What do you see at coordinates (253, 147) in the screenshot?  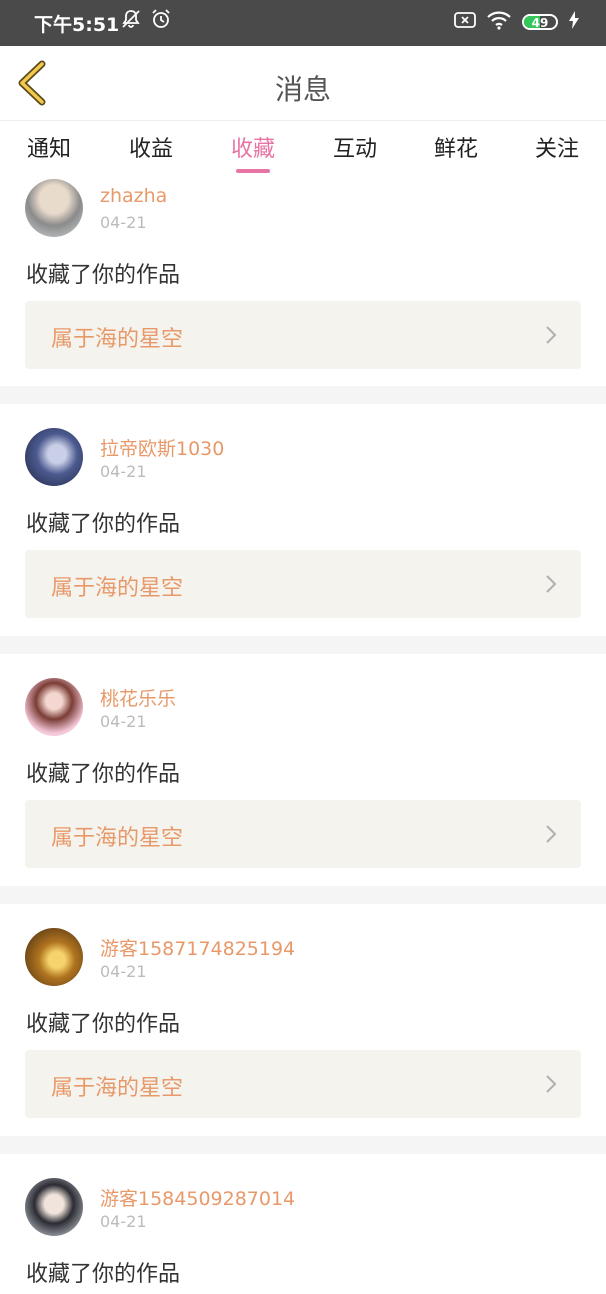 I see `tab-favorites: 收藏` at bounding box center [253, 147].